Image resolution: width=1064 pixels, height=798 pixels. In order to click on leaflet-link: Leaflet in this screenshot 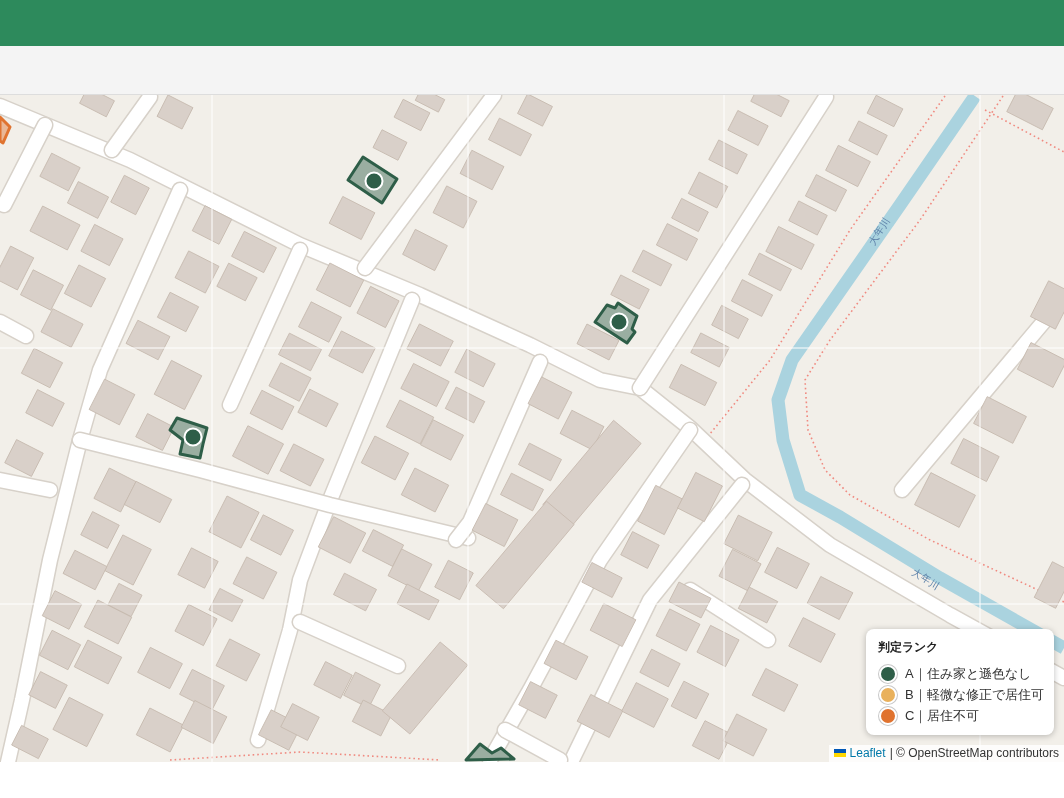, I will do `click(867, 753)`.